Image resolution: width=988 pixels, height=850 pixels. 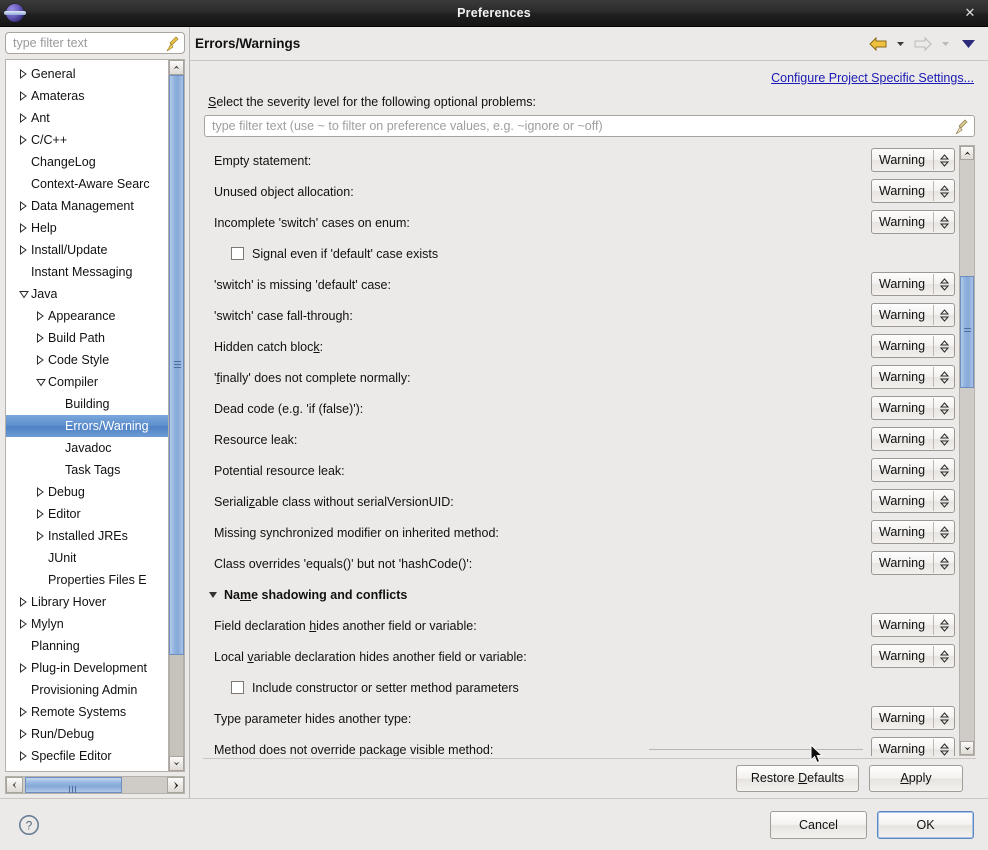 What do you see at coordinates (87, 162) in the screenshot?
I see `sidebar-item-changelog: ChangeLog` at bounding box center [87, 162].